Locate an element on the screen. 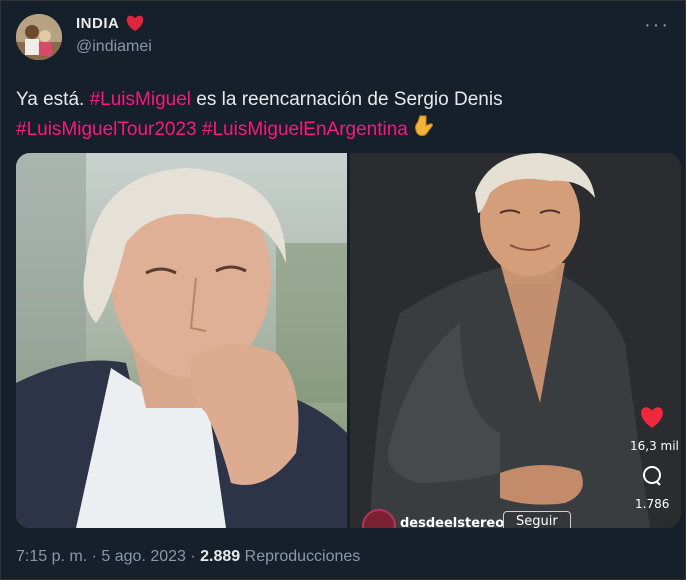 This screenshot has height=580, width=686. likes-count: 16,3 mil is located at coordinates (654, 446).